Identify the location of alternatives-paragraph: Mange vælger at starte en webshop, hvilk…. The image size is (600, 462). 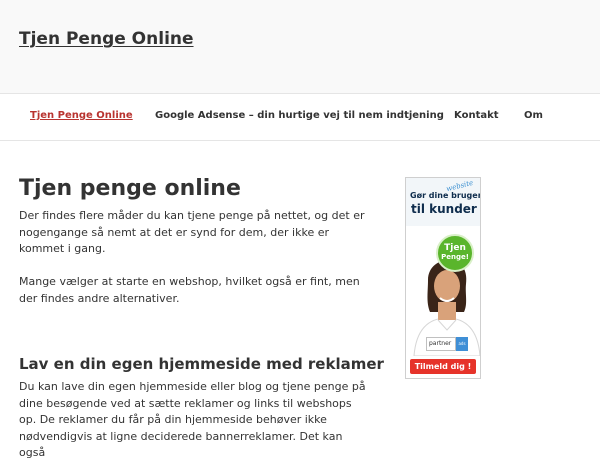
(189, 290).